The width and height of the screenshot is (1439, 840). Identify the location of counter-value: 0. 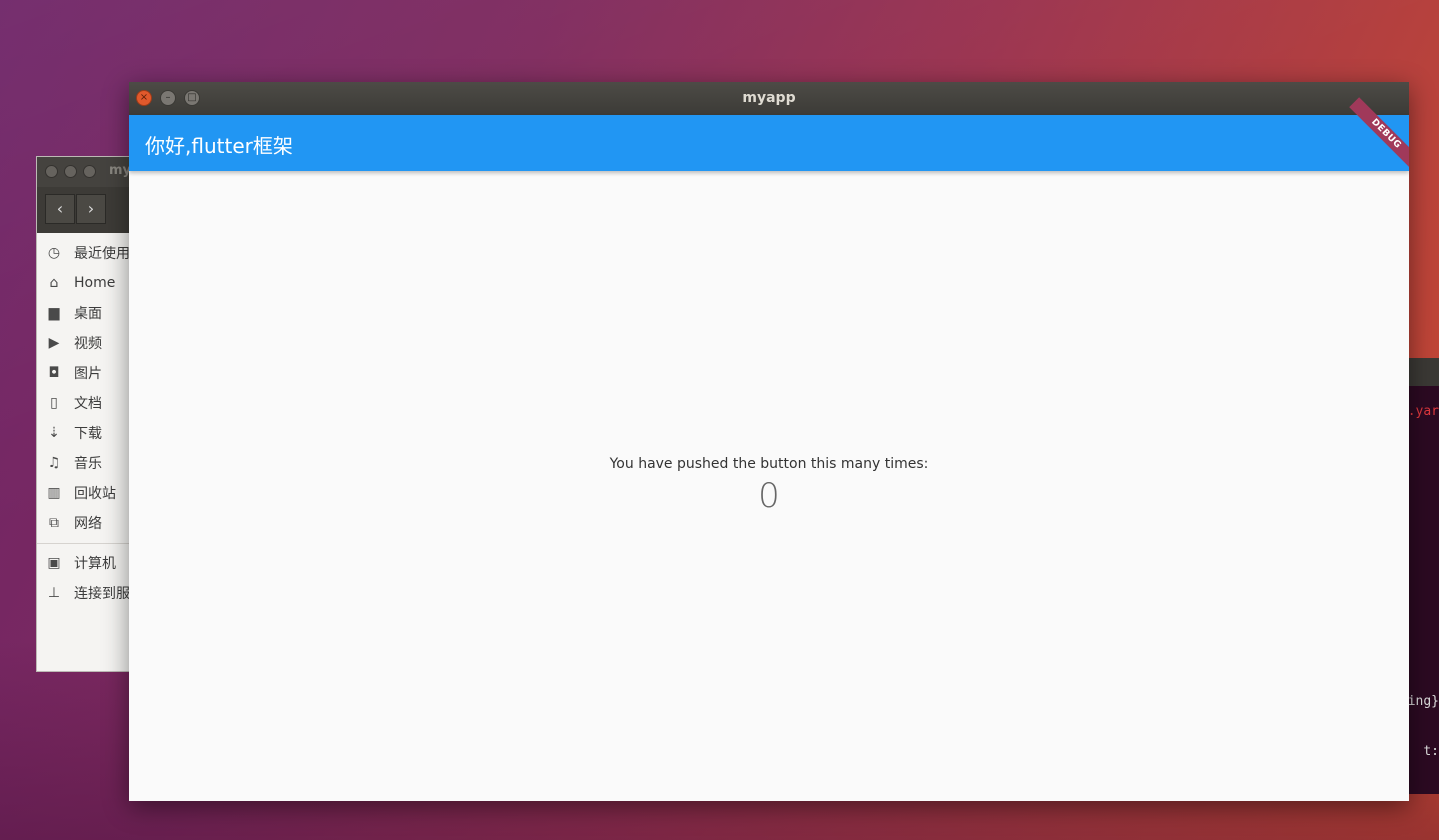
(769, 496).